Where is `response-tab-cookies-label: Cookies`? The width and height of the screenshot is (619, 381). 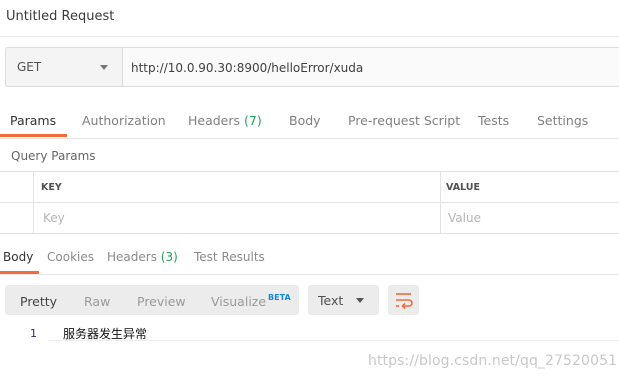 response-tab-cookies-label: Cookies is located at coordinates (70, 257).